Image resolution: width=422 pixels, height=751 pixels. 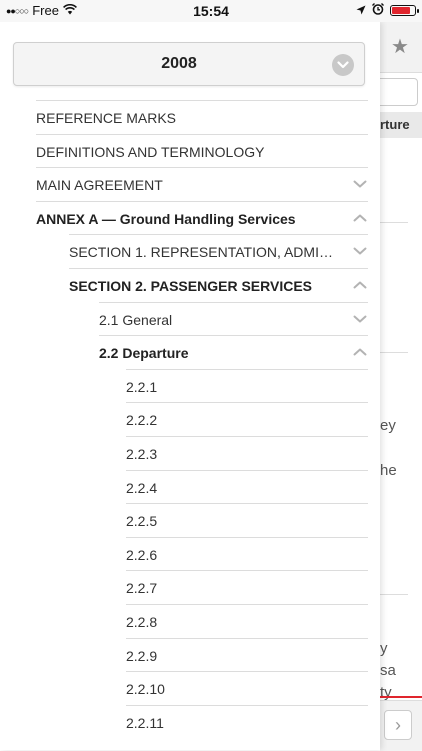 What do you see at coordinates (202, 183) in the screenshot?
I see `toc-item: MAIN AGREEMENT` at bounding box center [202, 183].